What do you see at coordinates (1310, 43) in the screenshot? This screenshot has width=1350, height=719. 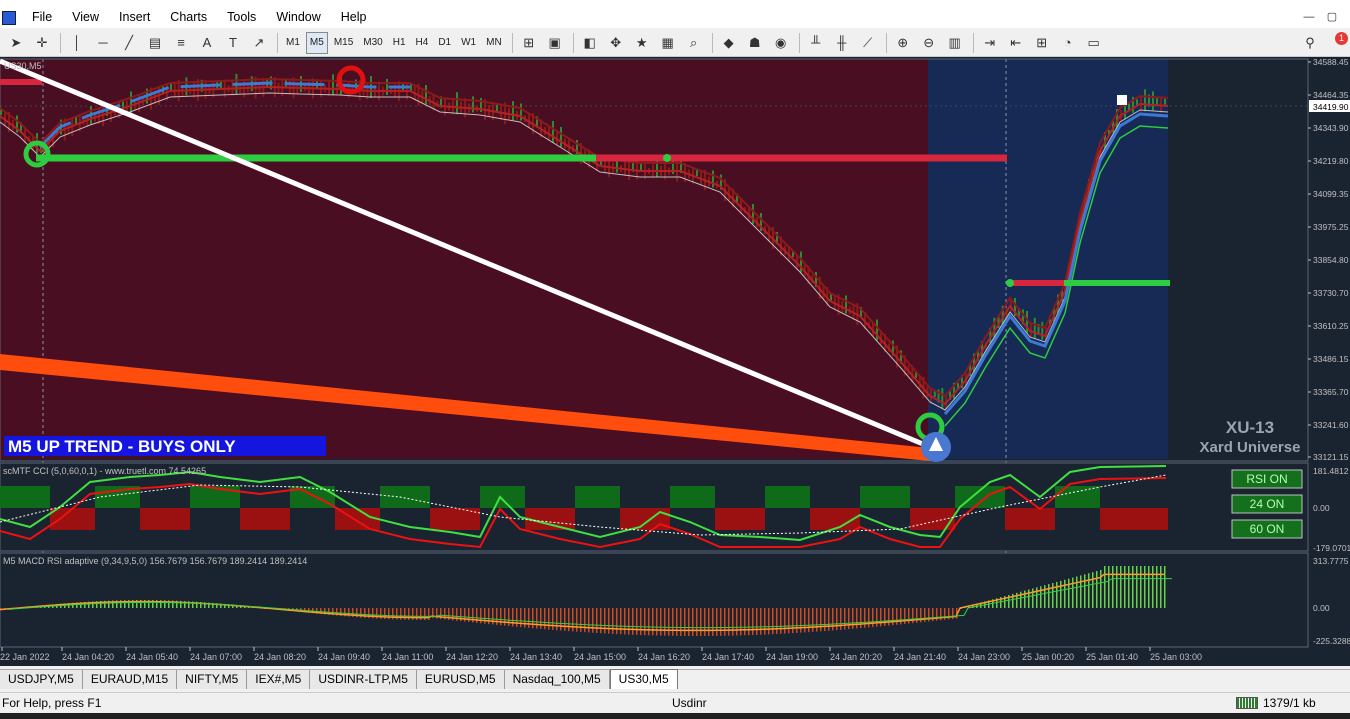 I see `search-icon: ⚲` at bounding box center [1310, 43].